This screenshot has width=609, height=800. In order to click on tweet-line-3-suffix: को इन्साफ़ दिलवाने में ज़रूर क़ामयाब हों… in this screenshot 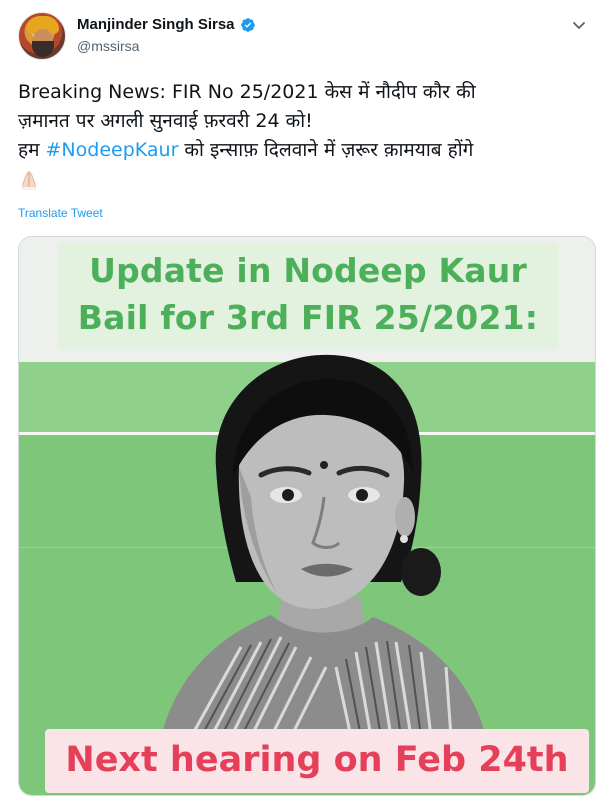, I will do `click(326, 150)`.